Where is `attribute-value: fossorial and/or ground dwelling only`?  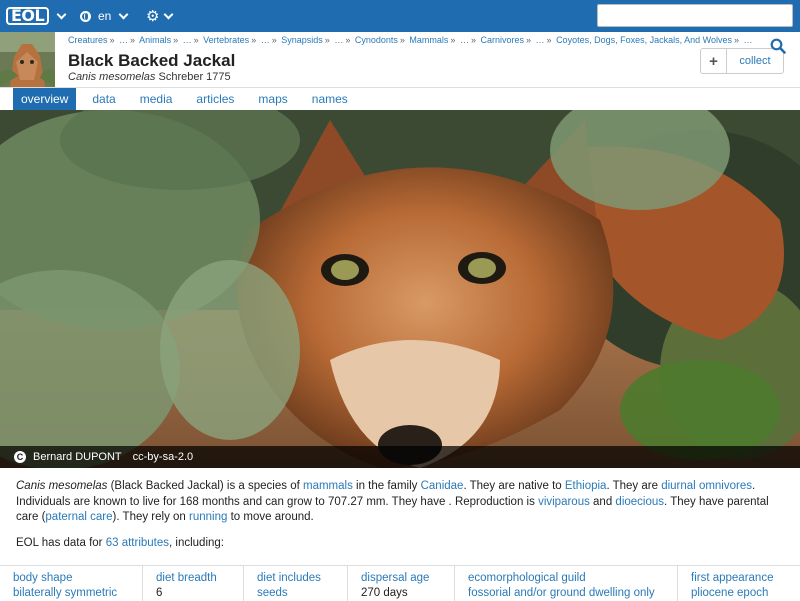
attribute-value: fossorial and/or ground dwelling only is located at coordinates (572, 593).